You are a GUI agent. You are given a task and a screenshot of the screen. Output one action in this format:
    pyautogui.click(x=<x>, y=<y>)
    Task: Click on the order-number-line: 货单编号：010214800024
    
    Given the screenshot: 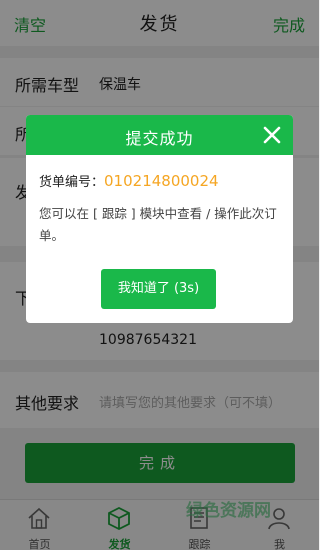 What is the action you would take?
    pyautogui.click(x=129, y=180)
    